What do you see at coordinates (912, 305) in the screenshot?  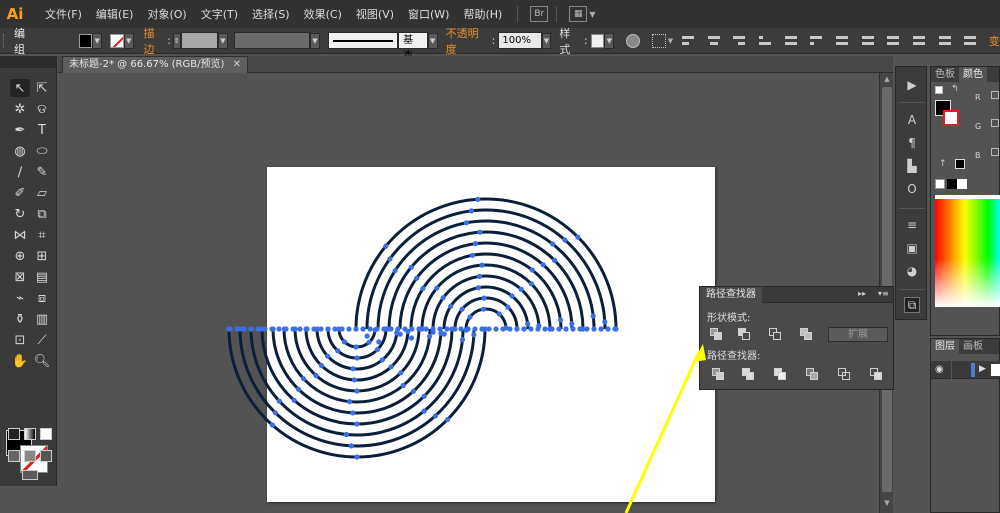 I see `pathfinder-panel-icon: ⧉` at bounding box center [912, 305].